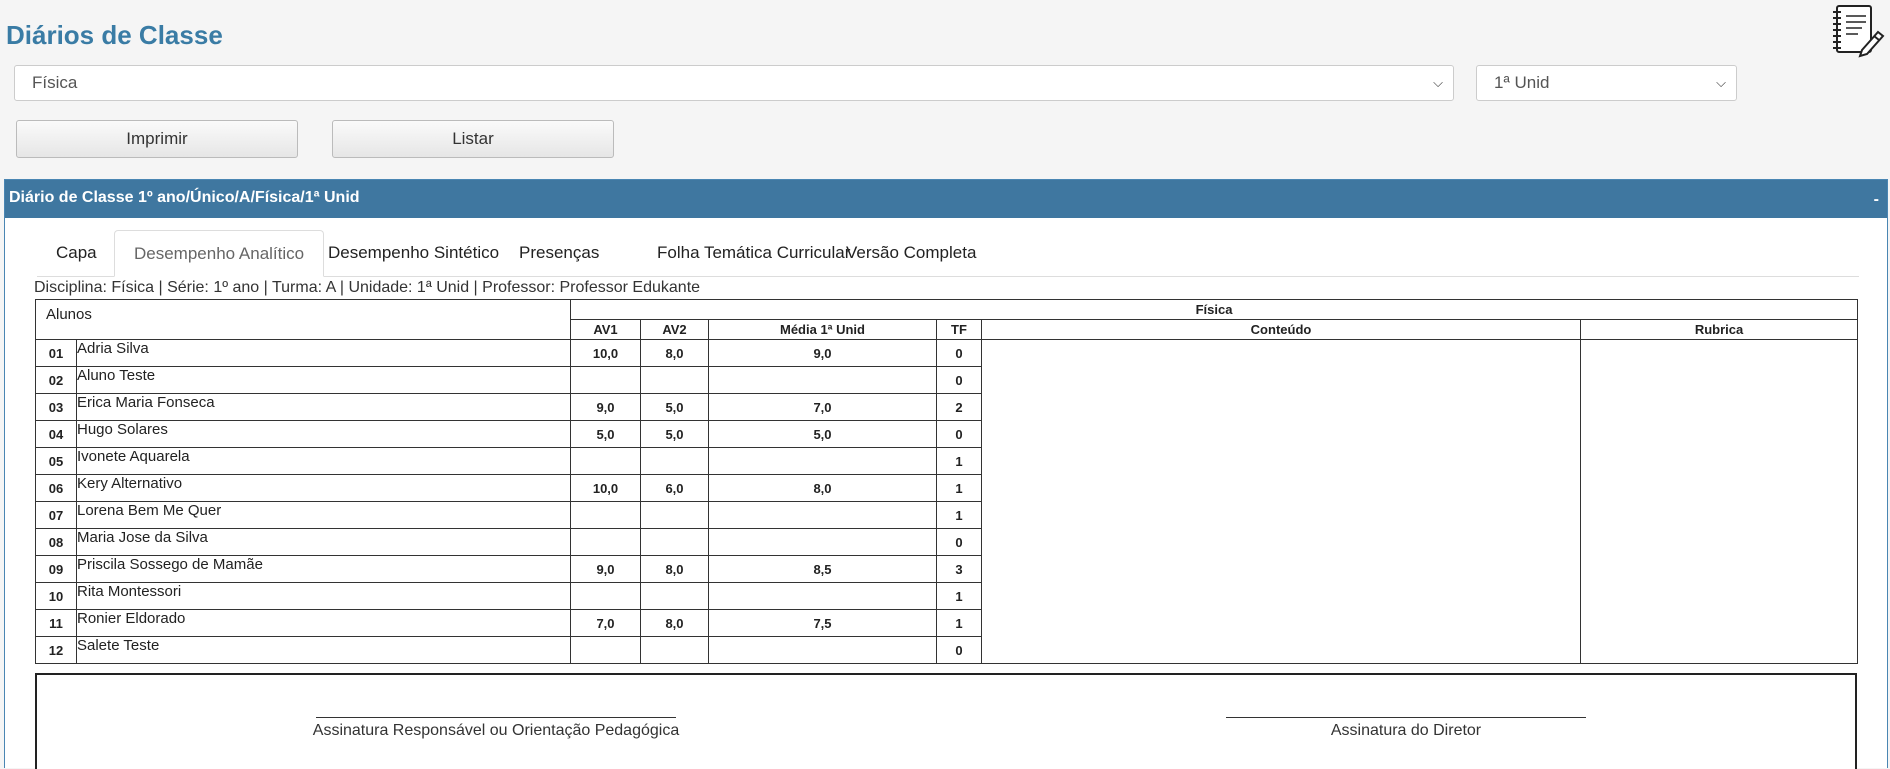 The width and height of the screenshot is (1890, 769). What do you see at coordinates (323, 542) in the screenshot?
I see `student-name: Maria Jose da Silva` at bounding box center [323, 542].